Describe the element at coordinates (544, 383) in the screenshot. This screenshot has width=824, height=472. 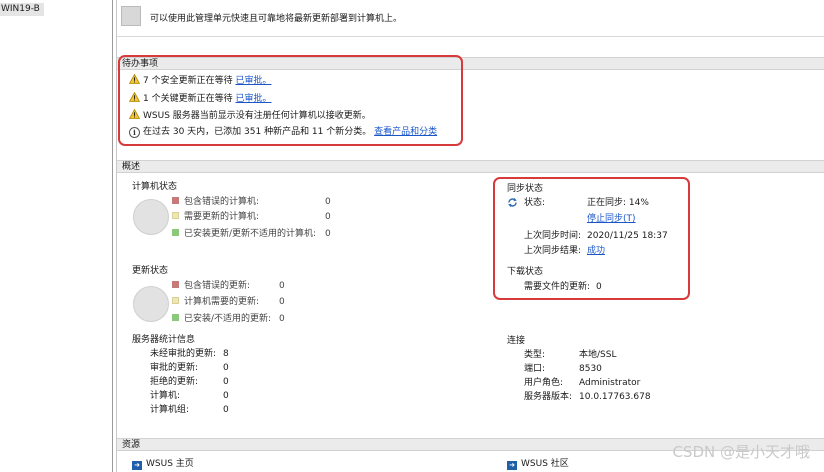
I see `connection-label: 用户角色:` at that location.